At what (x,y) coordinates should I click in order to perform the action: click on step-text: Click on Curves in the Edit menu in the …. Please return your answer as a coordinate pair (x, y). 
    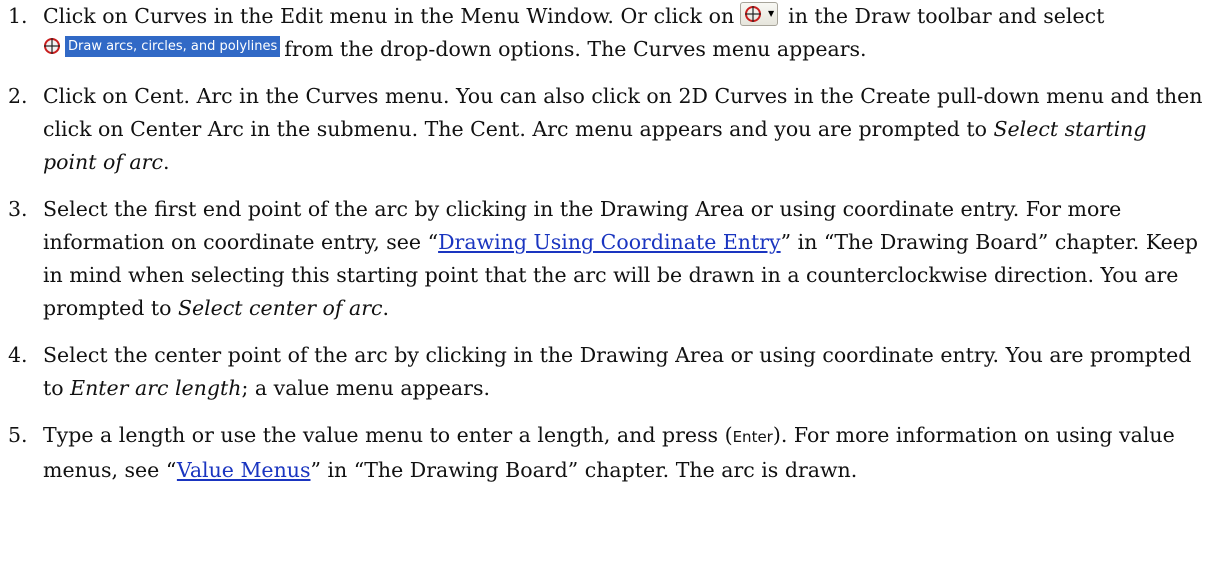
    Looking at the image, I should click on (618, 33).